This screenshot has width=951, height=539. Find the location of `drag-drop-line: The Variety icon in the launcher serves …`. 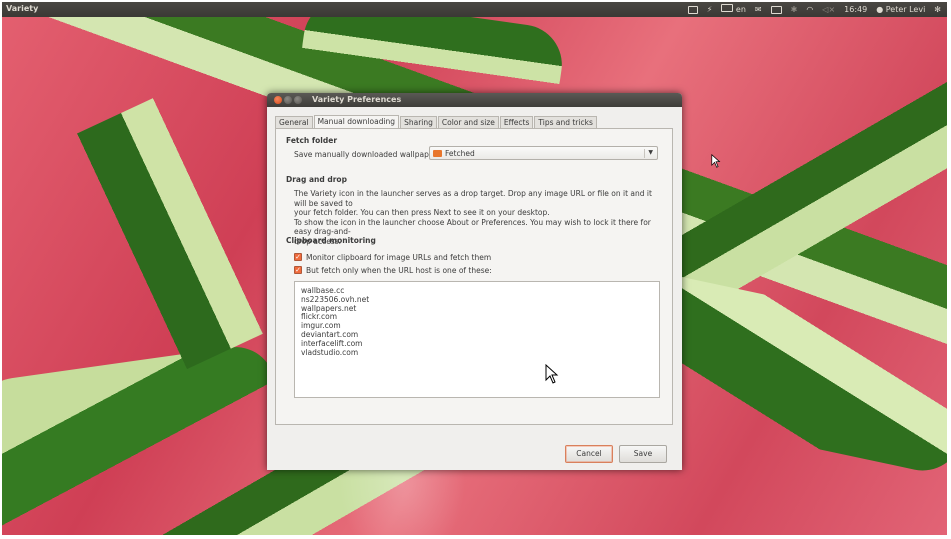

drag-drop-line: The Variety icon in the launcher serves … is located at coordinates (473, 198).